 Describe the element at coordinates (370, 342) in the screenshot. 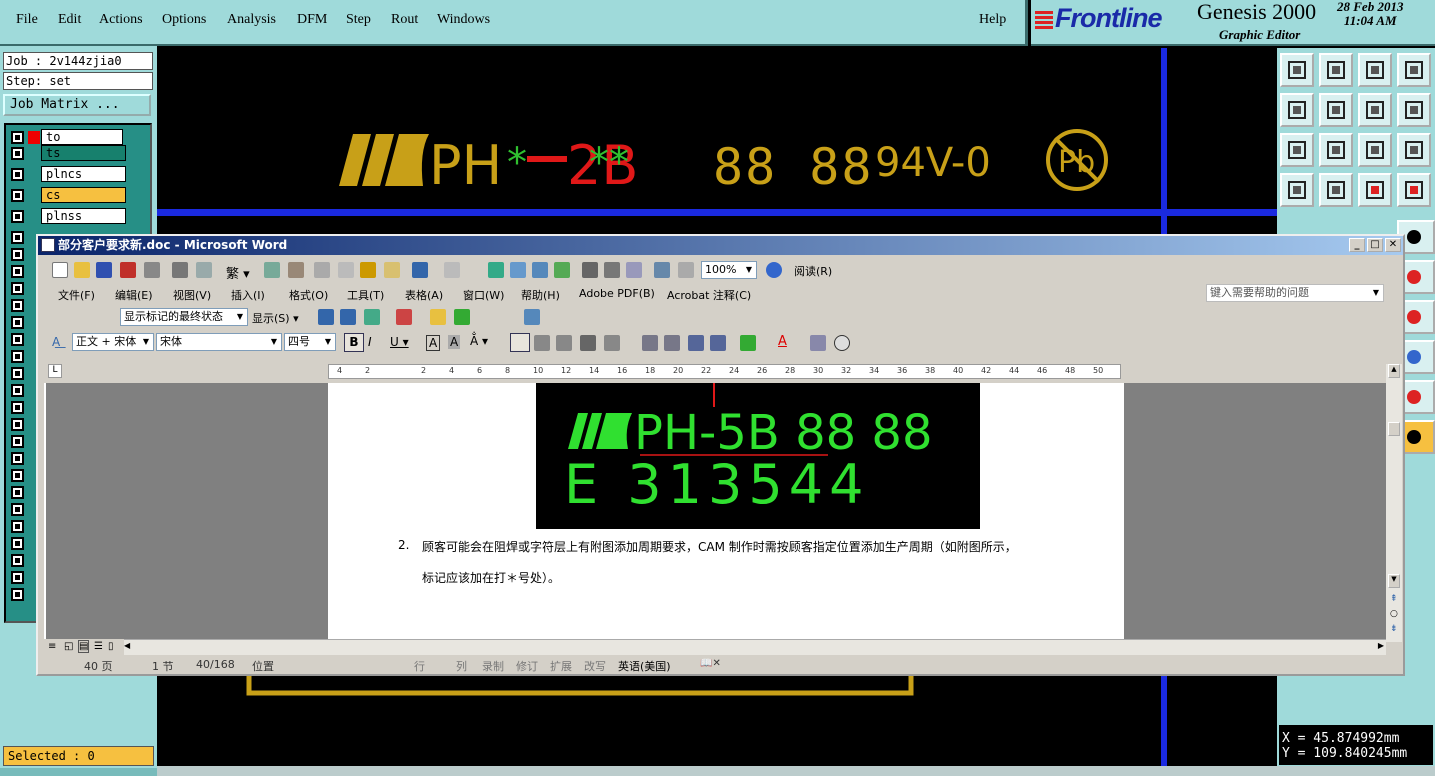

I see `italic-button: I` at that location.